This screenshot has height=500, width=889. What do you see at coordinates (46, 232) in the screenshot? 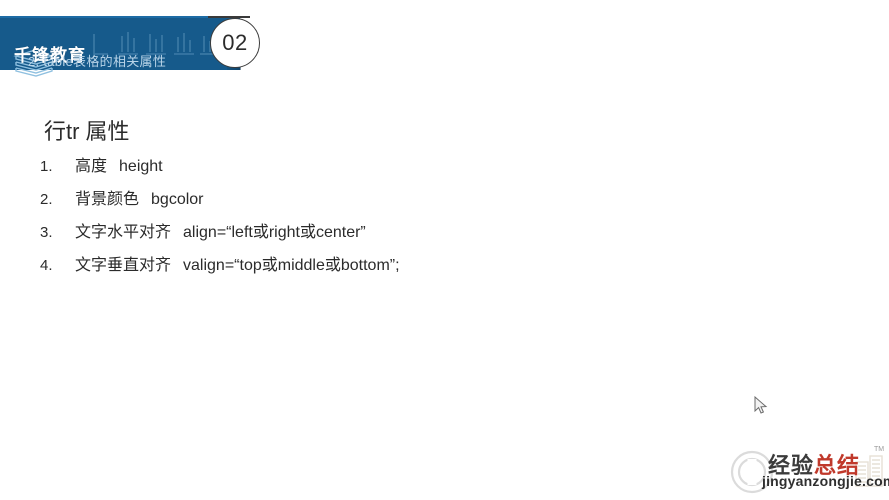
I see `list-item-number: 3.` at bounding box center [46, 232].